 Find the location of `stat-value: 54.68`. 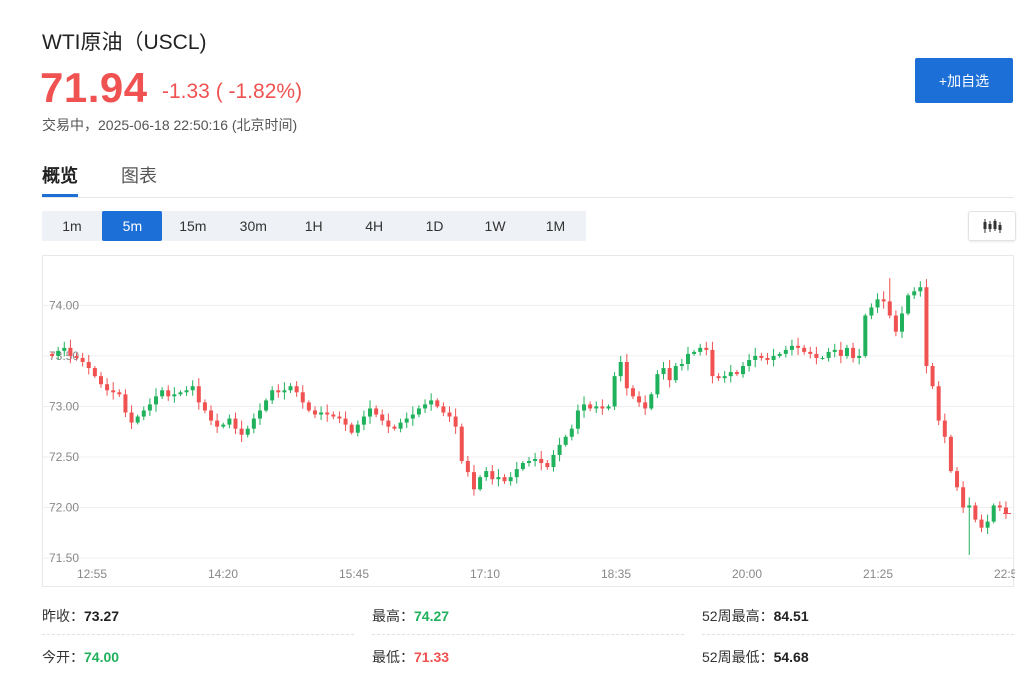

stat-value: 54.68 is located at coordinates (791, 657).